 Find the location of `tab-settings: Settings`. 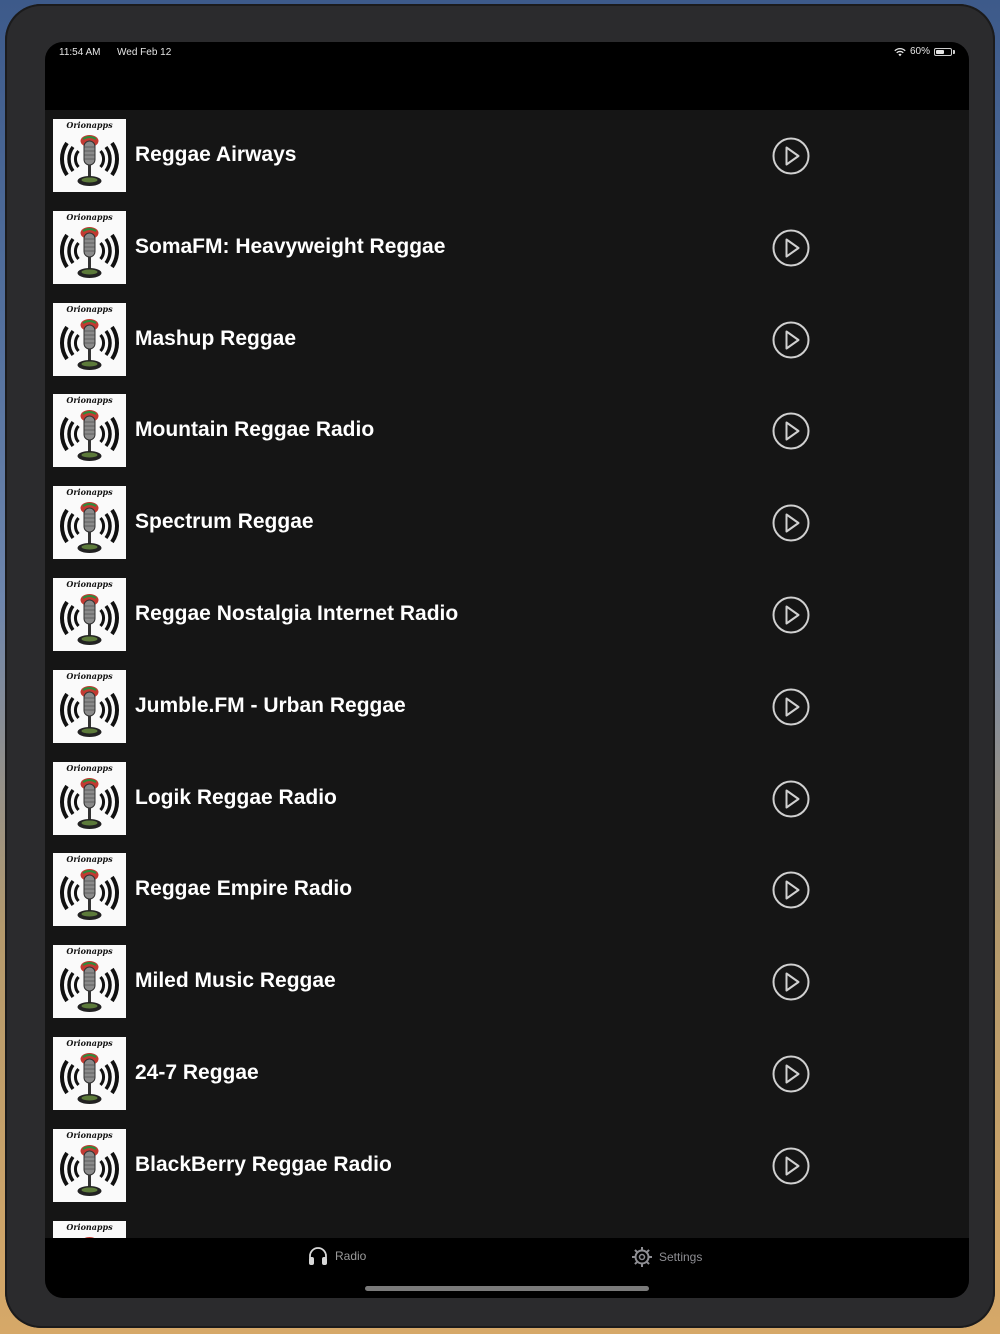

tab-settings: Settings is located at coordinates (666, 1257).